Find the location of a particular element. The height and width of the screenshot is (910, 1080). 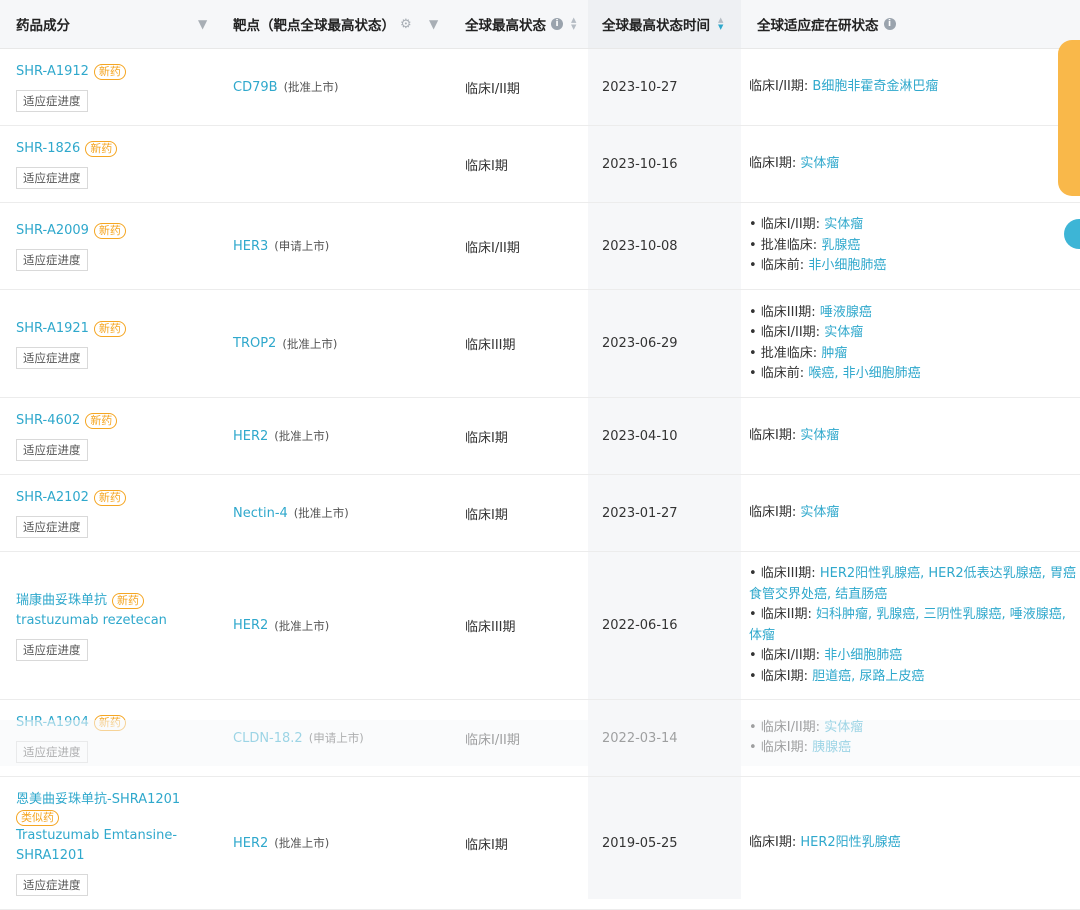

indication-line: • 批准临床: 乳腺癌 is located at coordinates (804, 246).